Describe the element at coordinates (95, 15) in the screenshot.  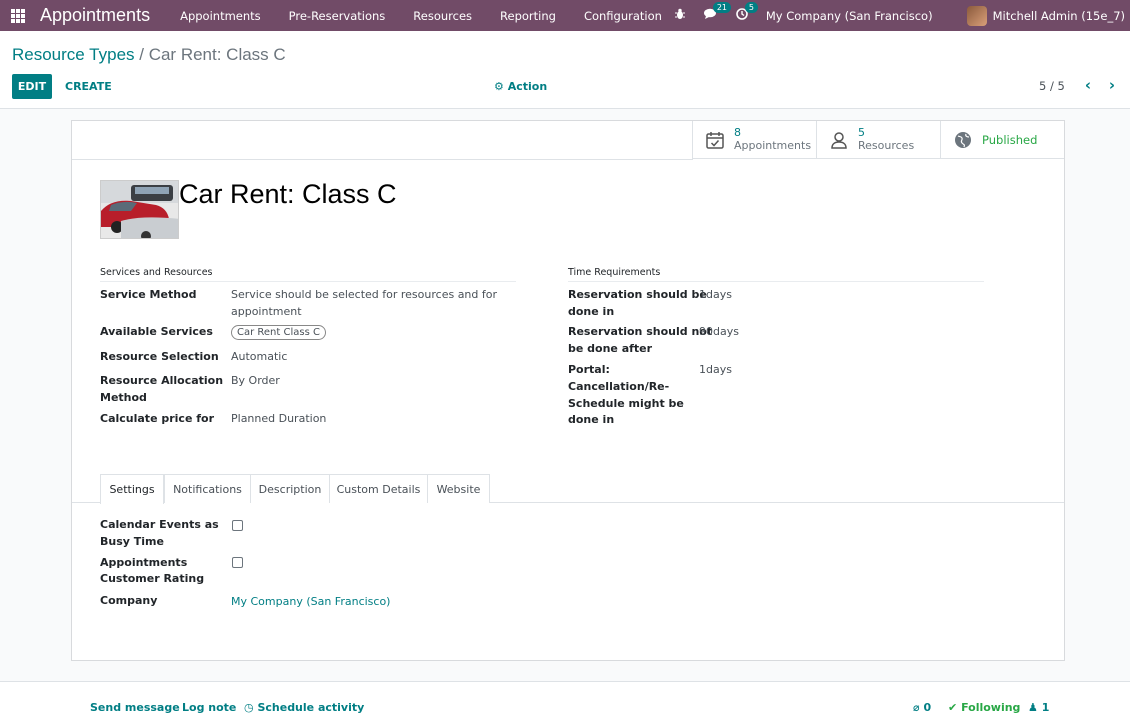
I see `app-brand: Appointments` at that location.